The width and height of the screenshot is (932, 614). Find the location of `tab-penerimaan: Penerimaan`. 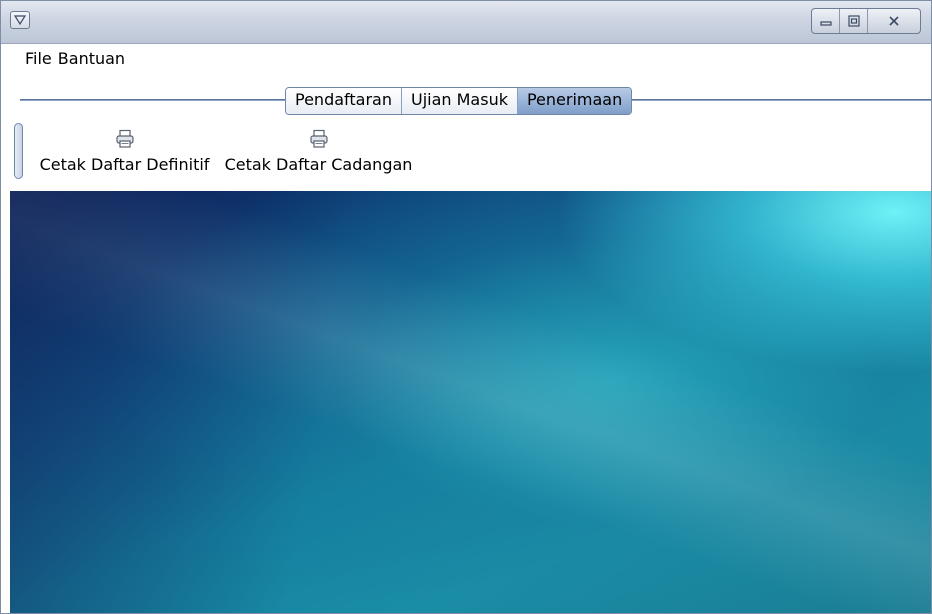

tab-penerimaan: Penerimaan is located at coordinates (574, 101).